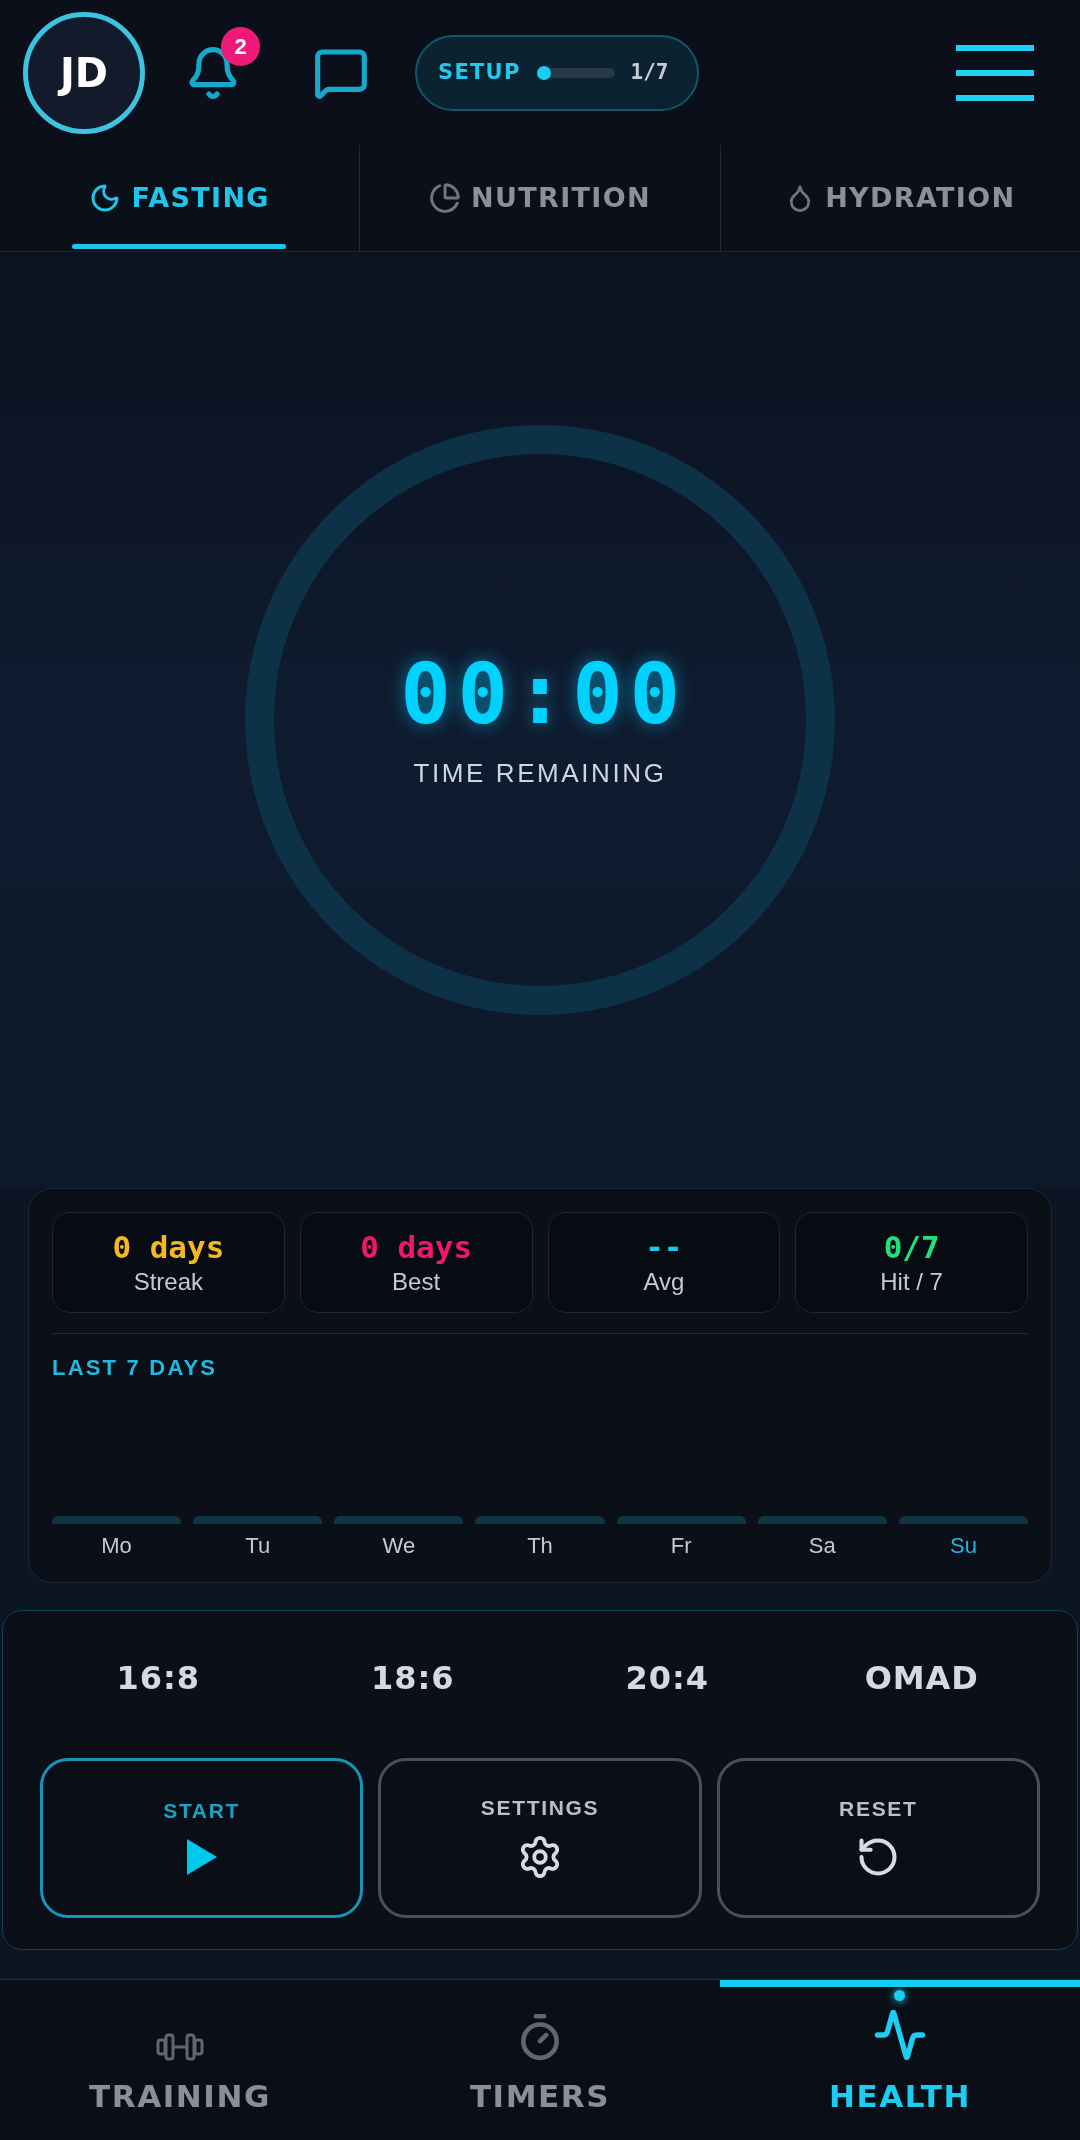 The width and height of the screenshot is (1080, 2140). Describe the element at coordinates (899, 198) in the screenshot. I see `category-tab: HYDRATION` at that location.